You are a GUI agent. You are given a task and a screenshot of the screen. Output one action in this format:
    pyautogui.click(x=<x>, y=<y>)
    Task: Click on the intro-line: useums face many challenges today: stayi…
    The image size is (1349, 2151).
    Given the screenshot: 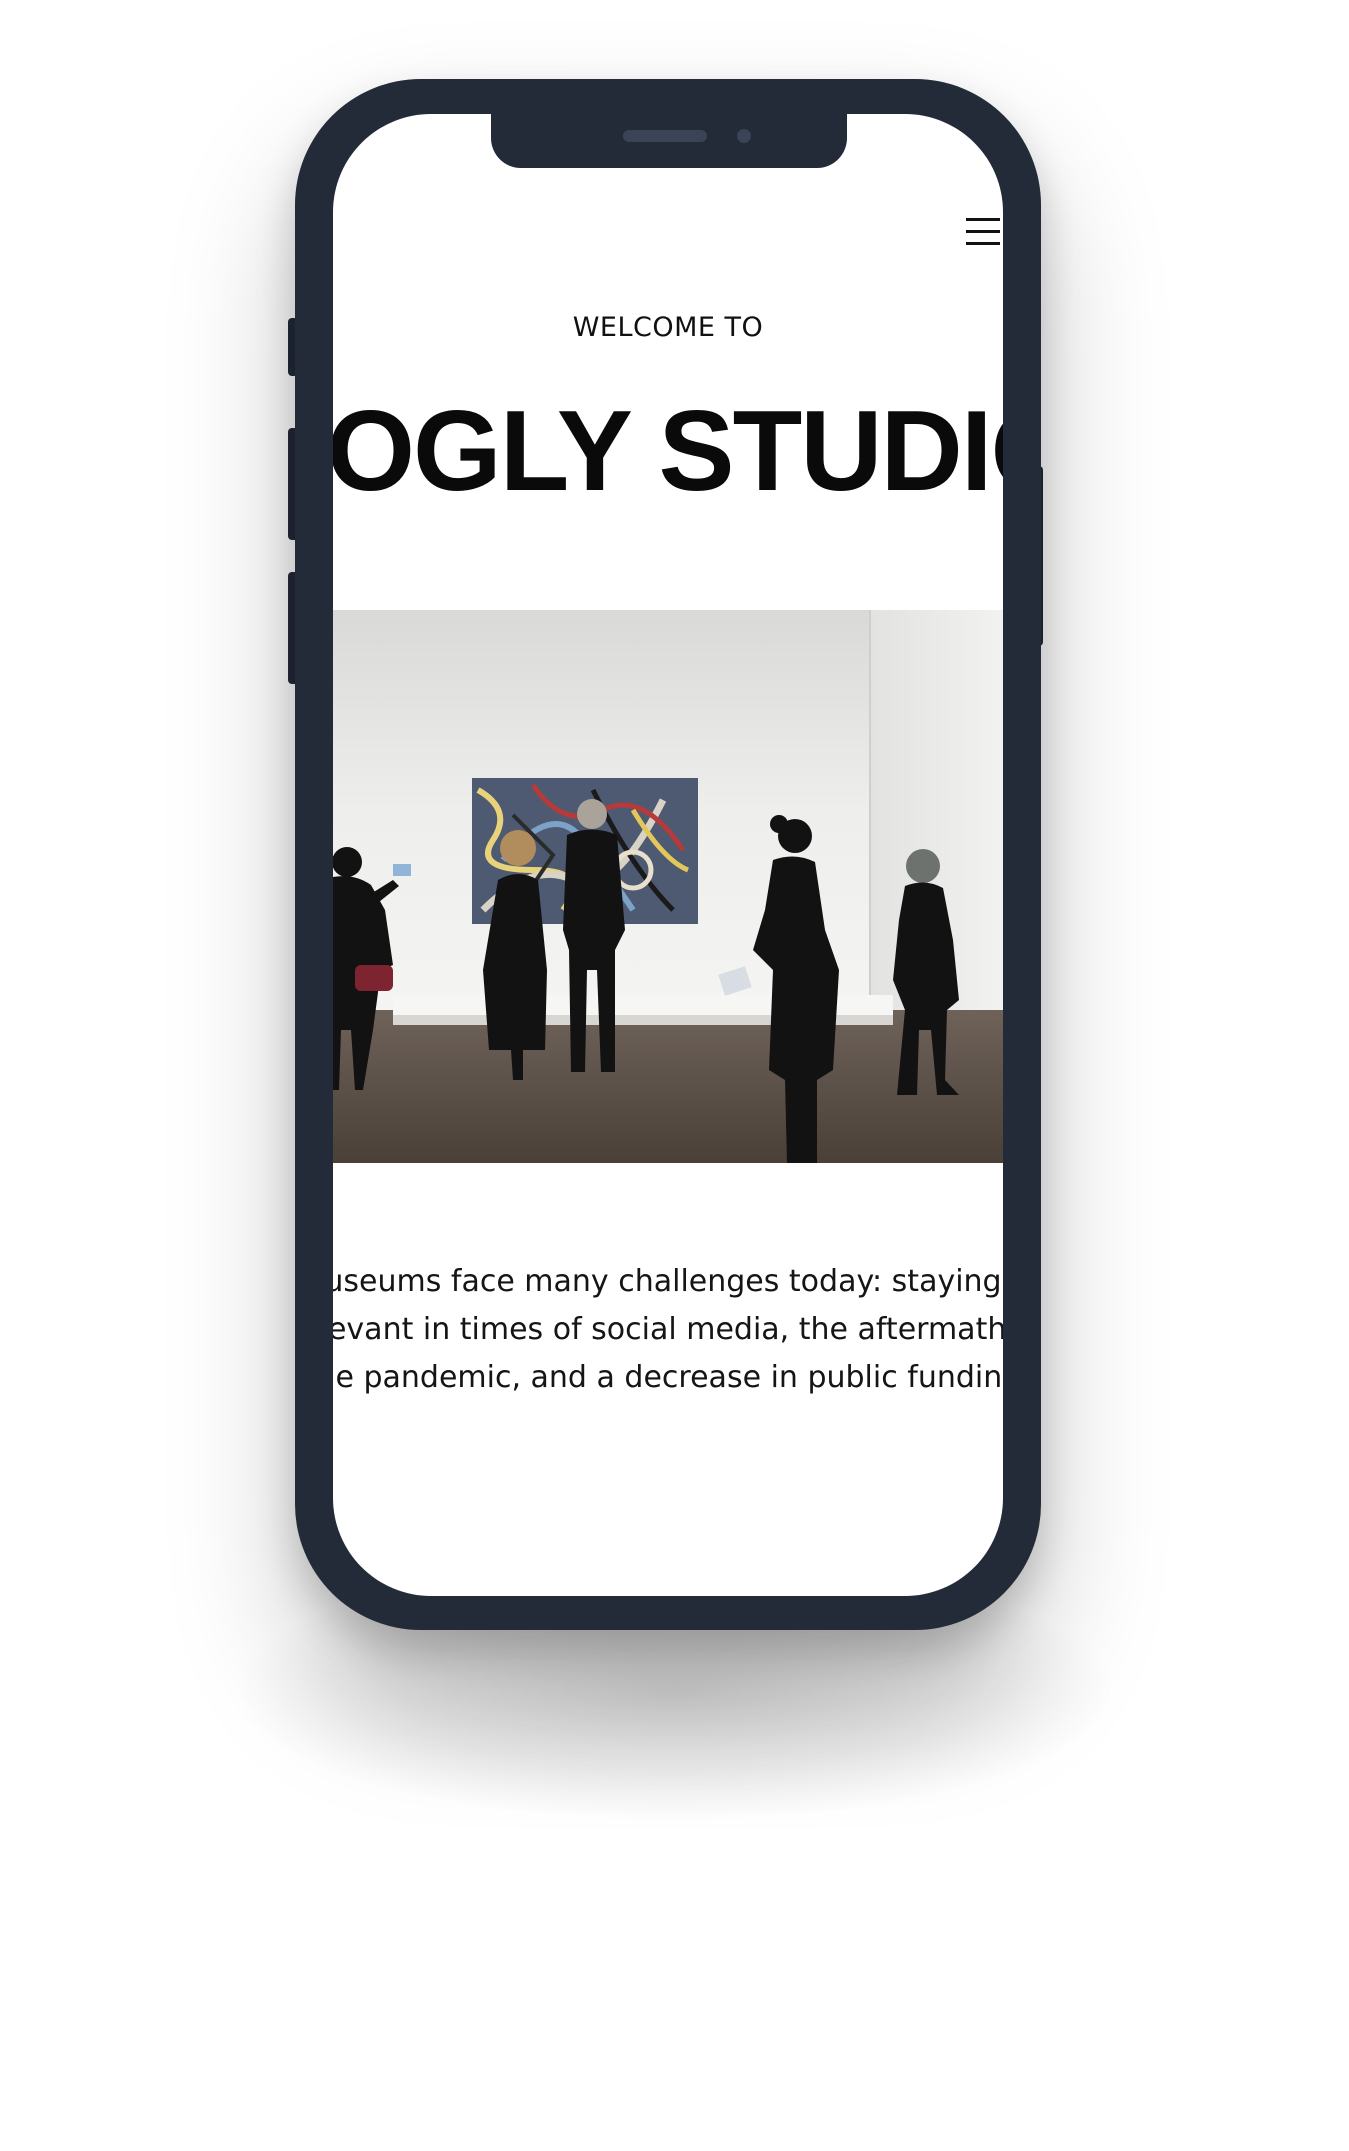 What is the action you would take?
    pyautogui.click(x=667, y=1281)
    